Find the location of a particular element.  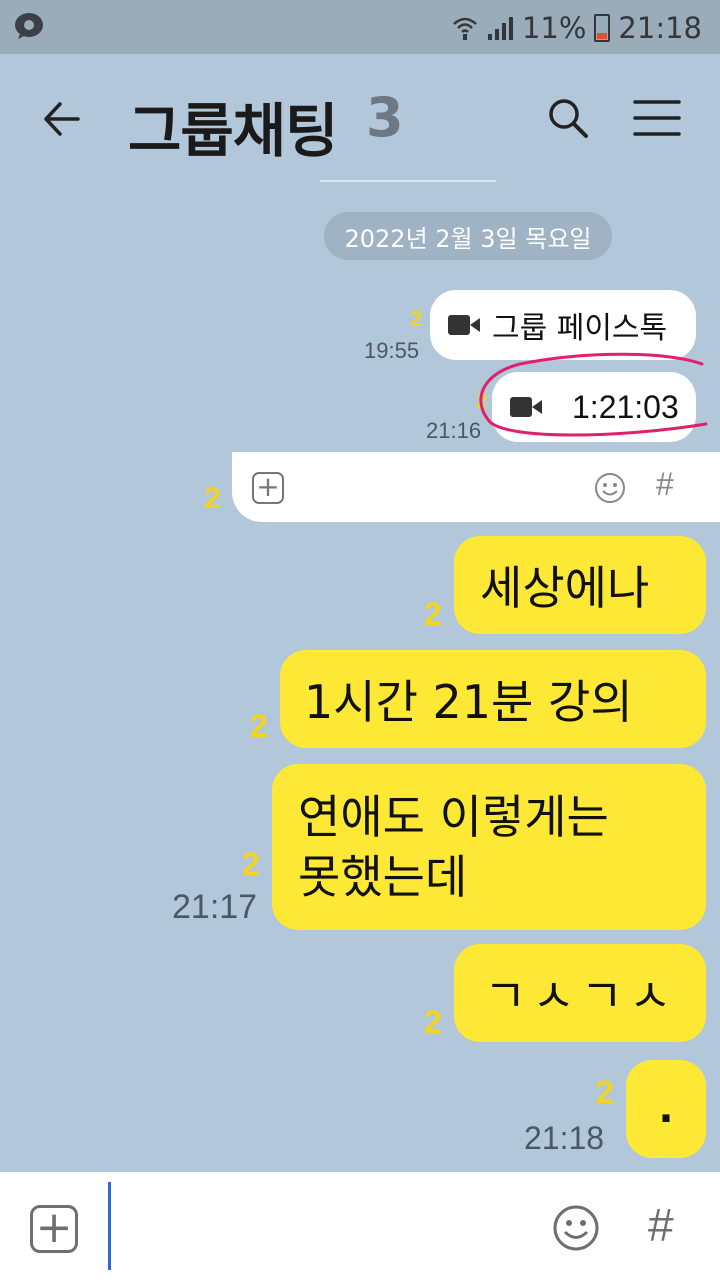

message-text-line1: 연애도 이렇게는 is located at coordinates (453, 817).